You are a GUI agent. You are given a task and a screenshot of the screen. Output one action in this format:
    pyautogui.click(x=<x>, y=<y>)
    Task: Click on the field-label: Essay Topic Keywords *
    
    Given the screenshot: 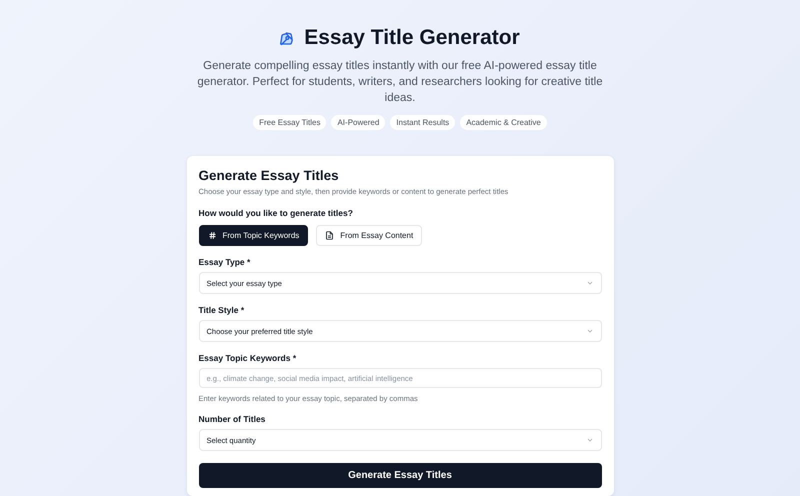 What is the action you would take?
    pyautogui.click(x=248, y=358)
    